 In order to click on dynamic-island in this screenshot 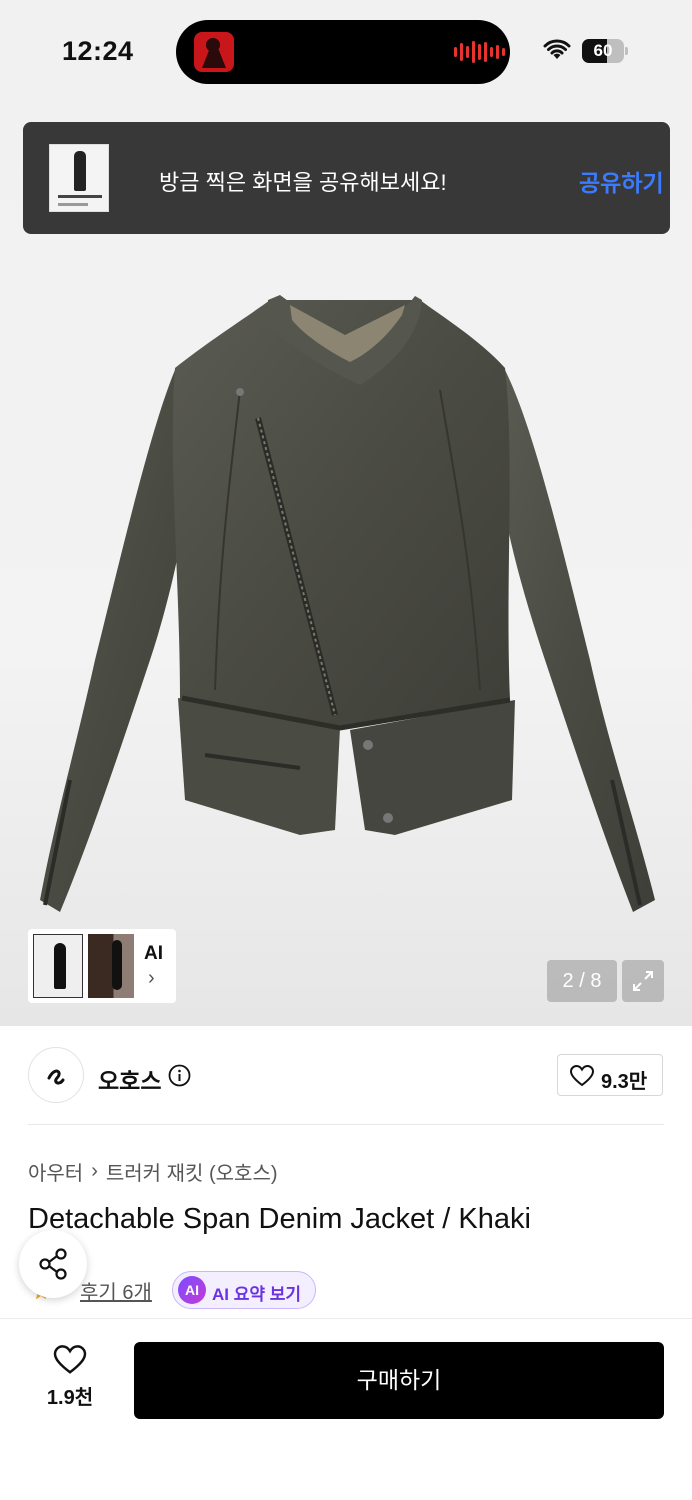, I will do `click(343, 52)`.